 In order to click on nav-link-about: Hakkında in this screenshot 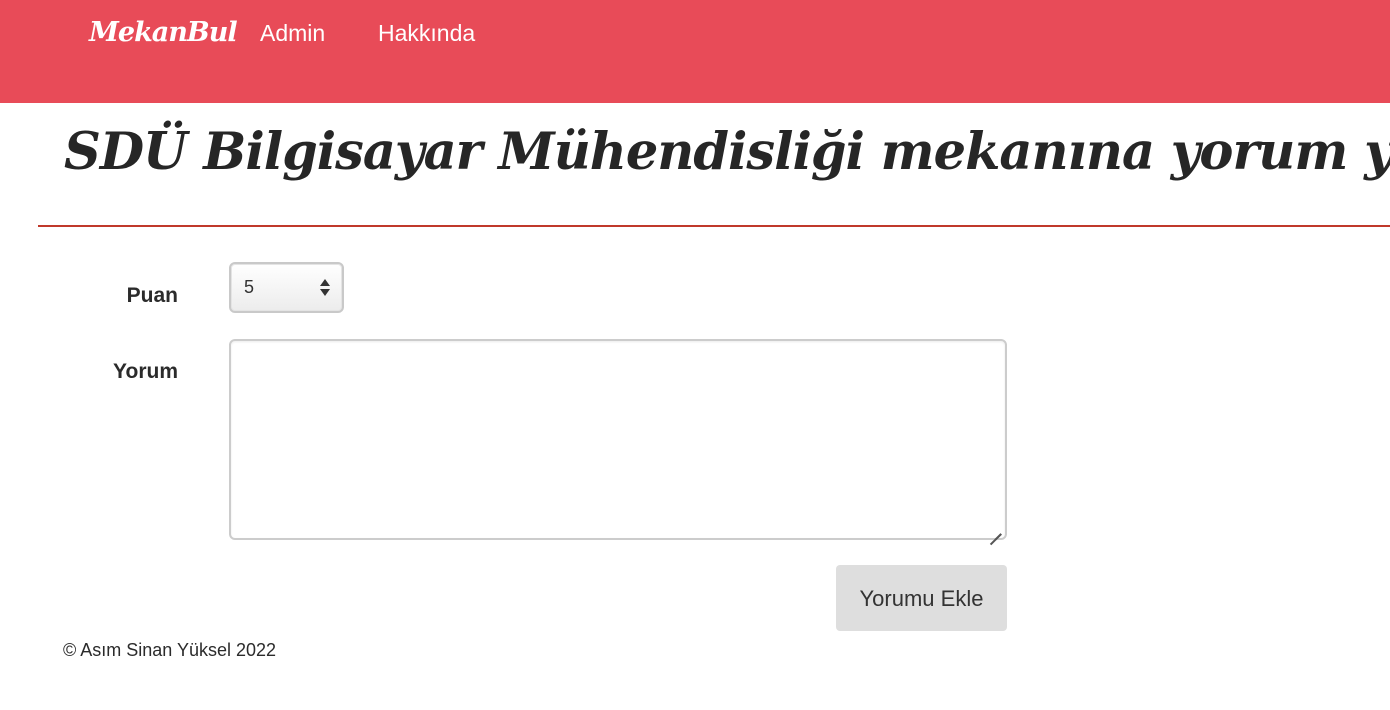, I will do `click(426, 33)`.